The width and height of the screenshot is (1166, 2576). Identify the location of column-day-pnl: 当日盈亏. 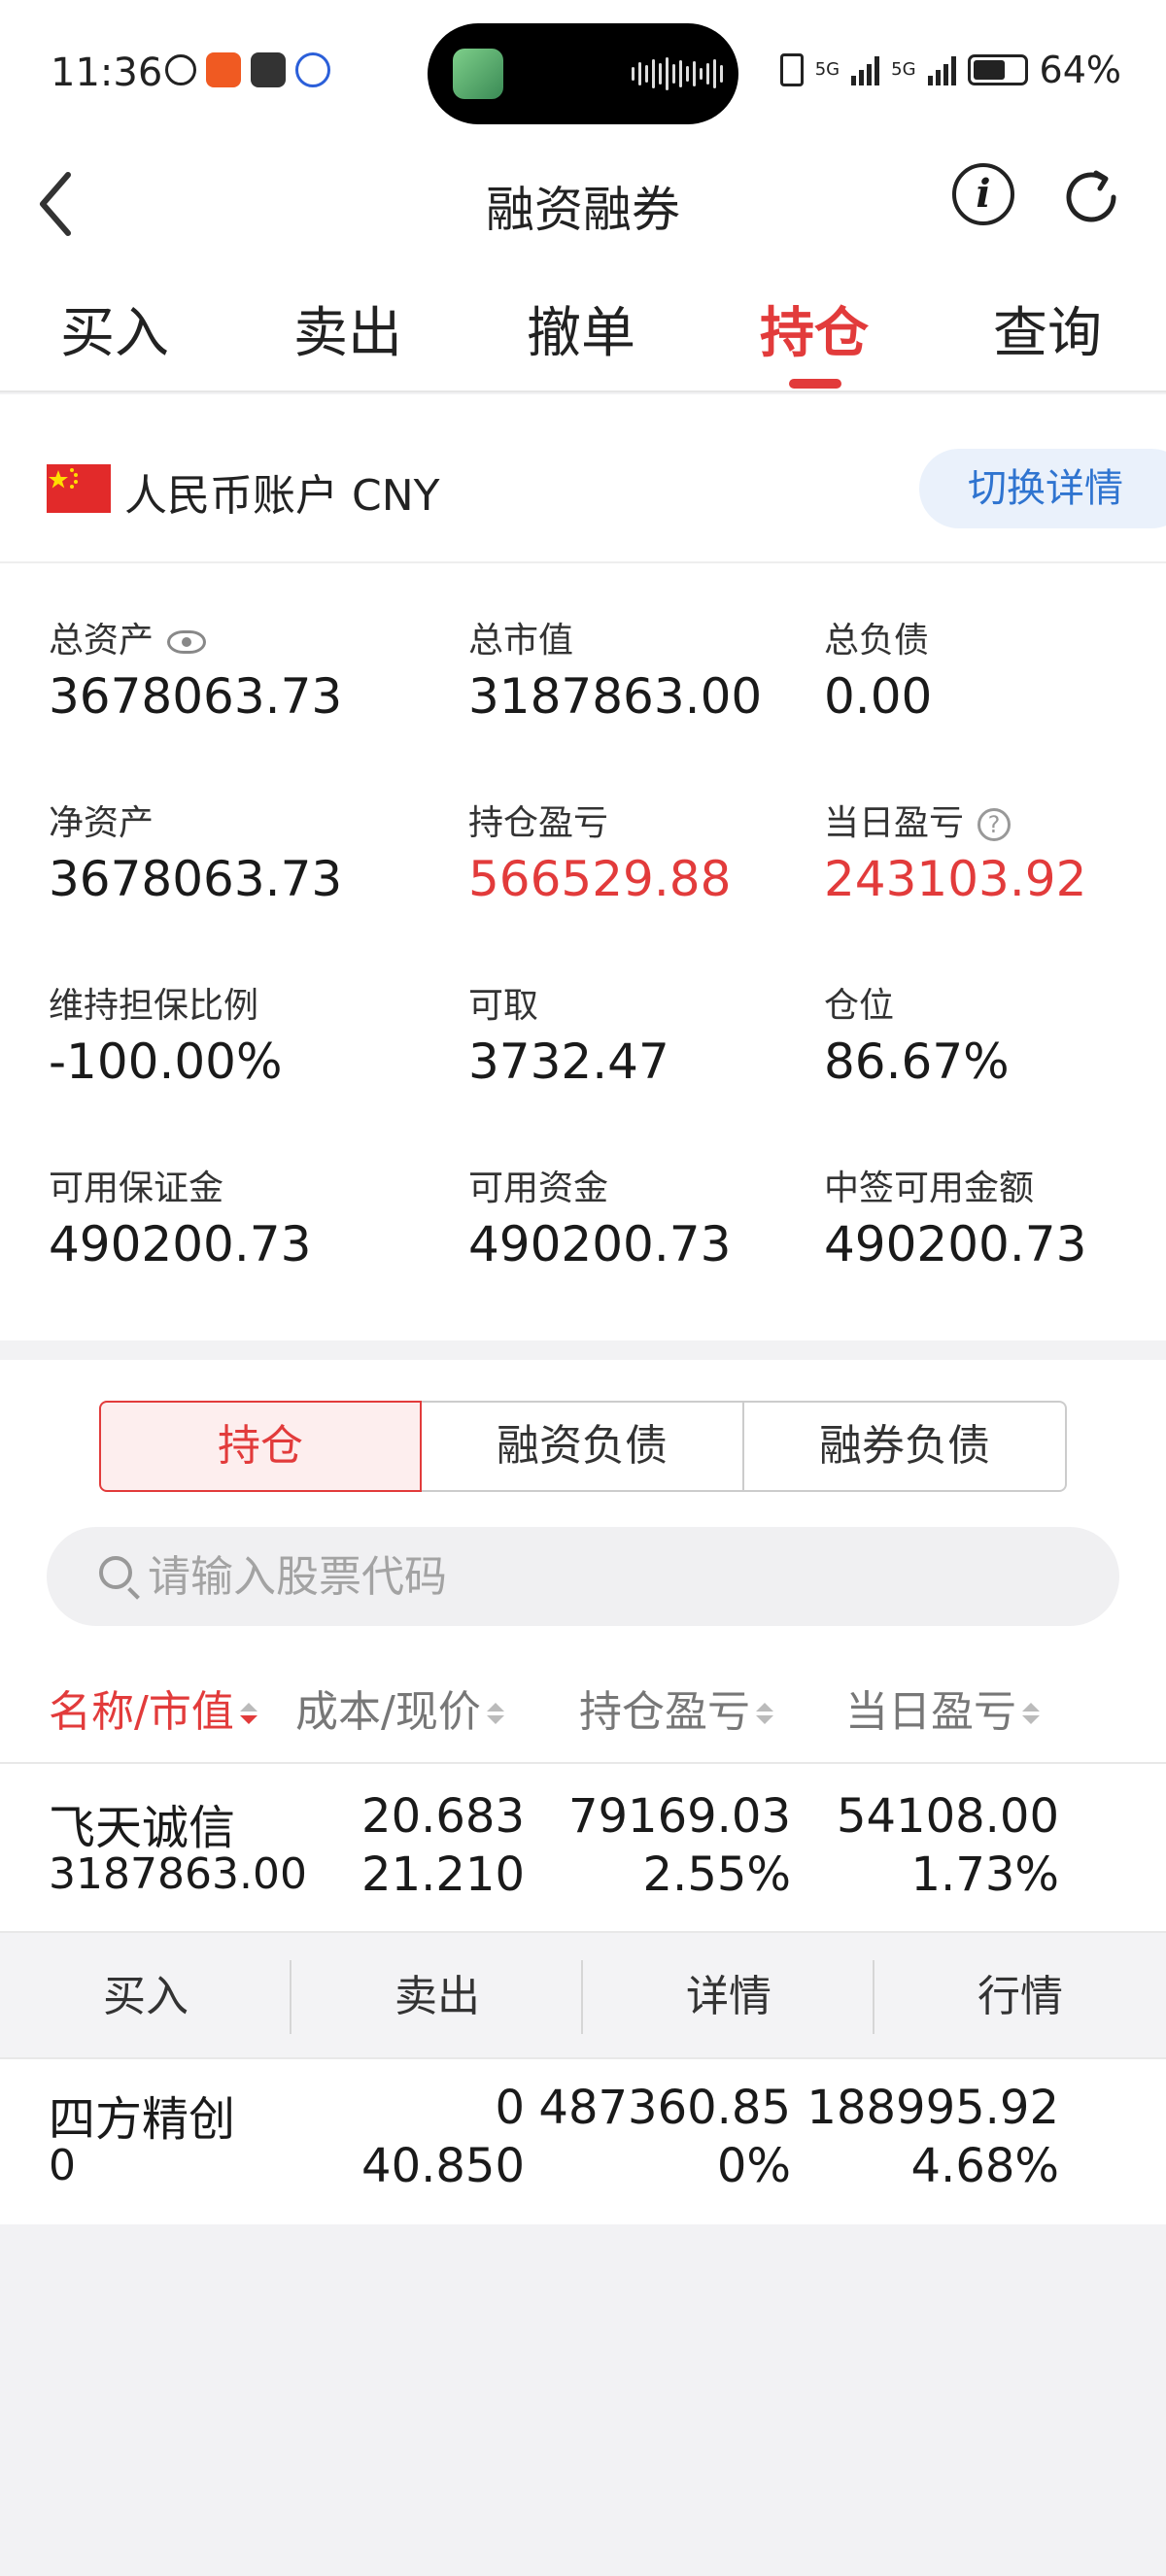
(948, 1708).